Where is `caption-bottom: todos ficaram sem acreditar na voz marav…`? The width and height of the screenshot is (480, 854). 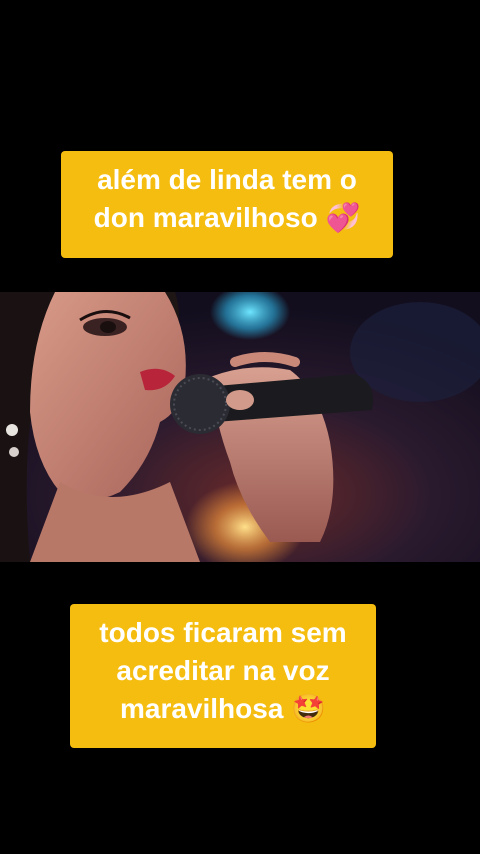
caption-bottom: todos ficaram sem acreditar na voz marav… is located at coordinates (223, 676).